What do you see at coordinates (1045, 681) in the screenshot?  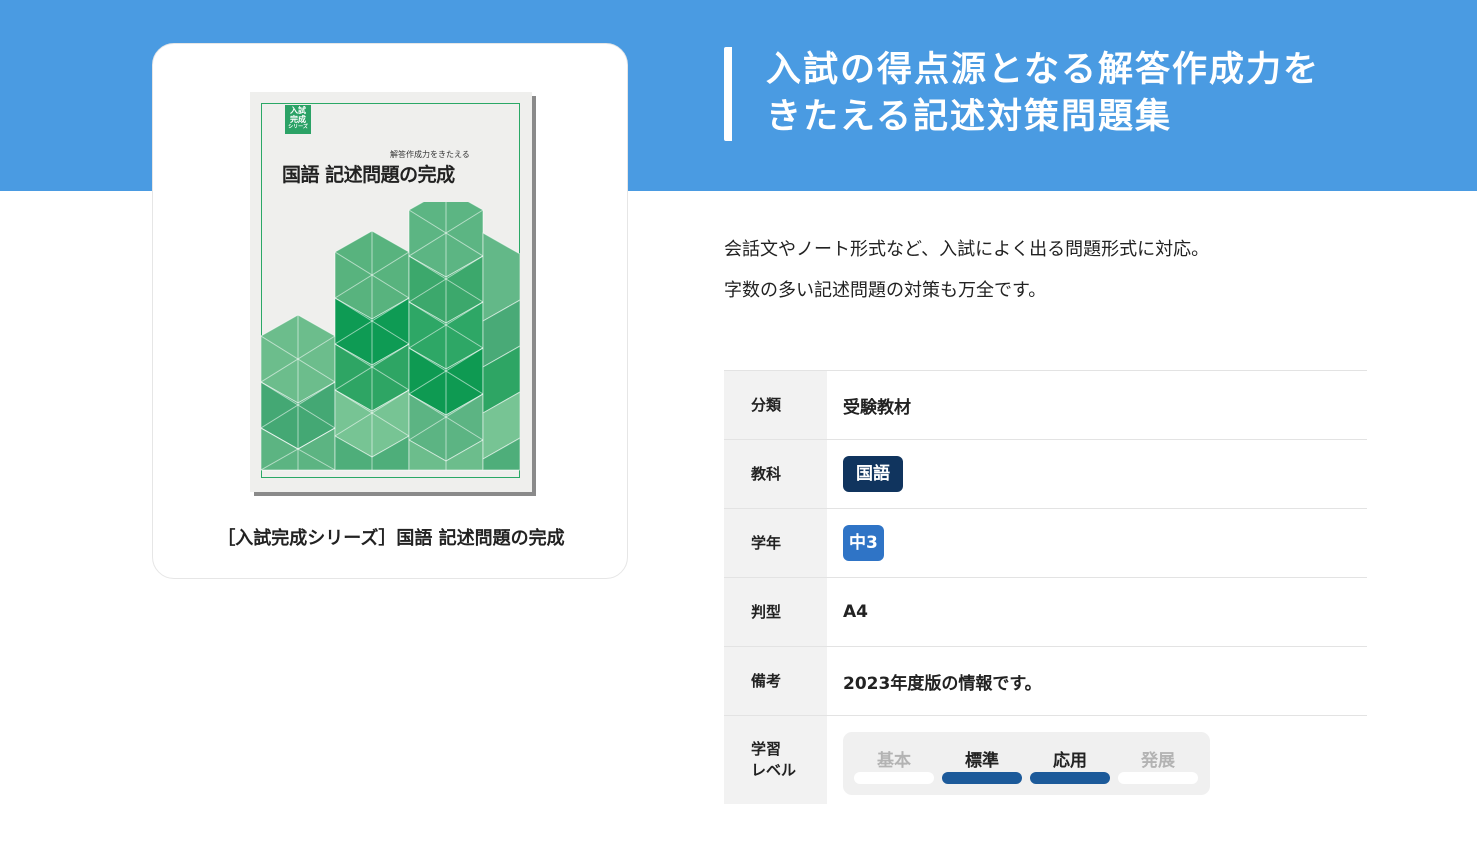 I see `spec-row-note: 備考 2023年度版の情報です。` at bounding box center [1045, 681].